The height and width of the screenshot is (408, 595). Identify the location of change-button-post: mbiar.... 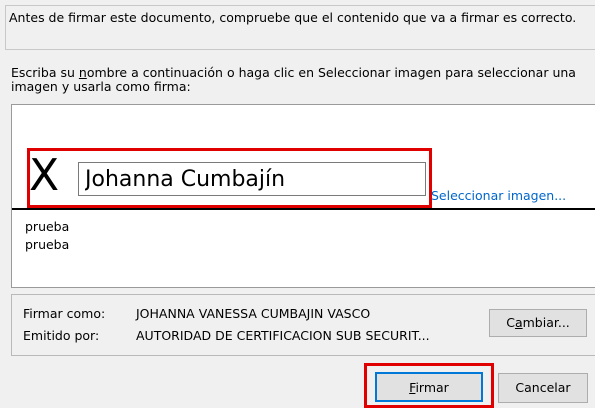
(546, 322).